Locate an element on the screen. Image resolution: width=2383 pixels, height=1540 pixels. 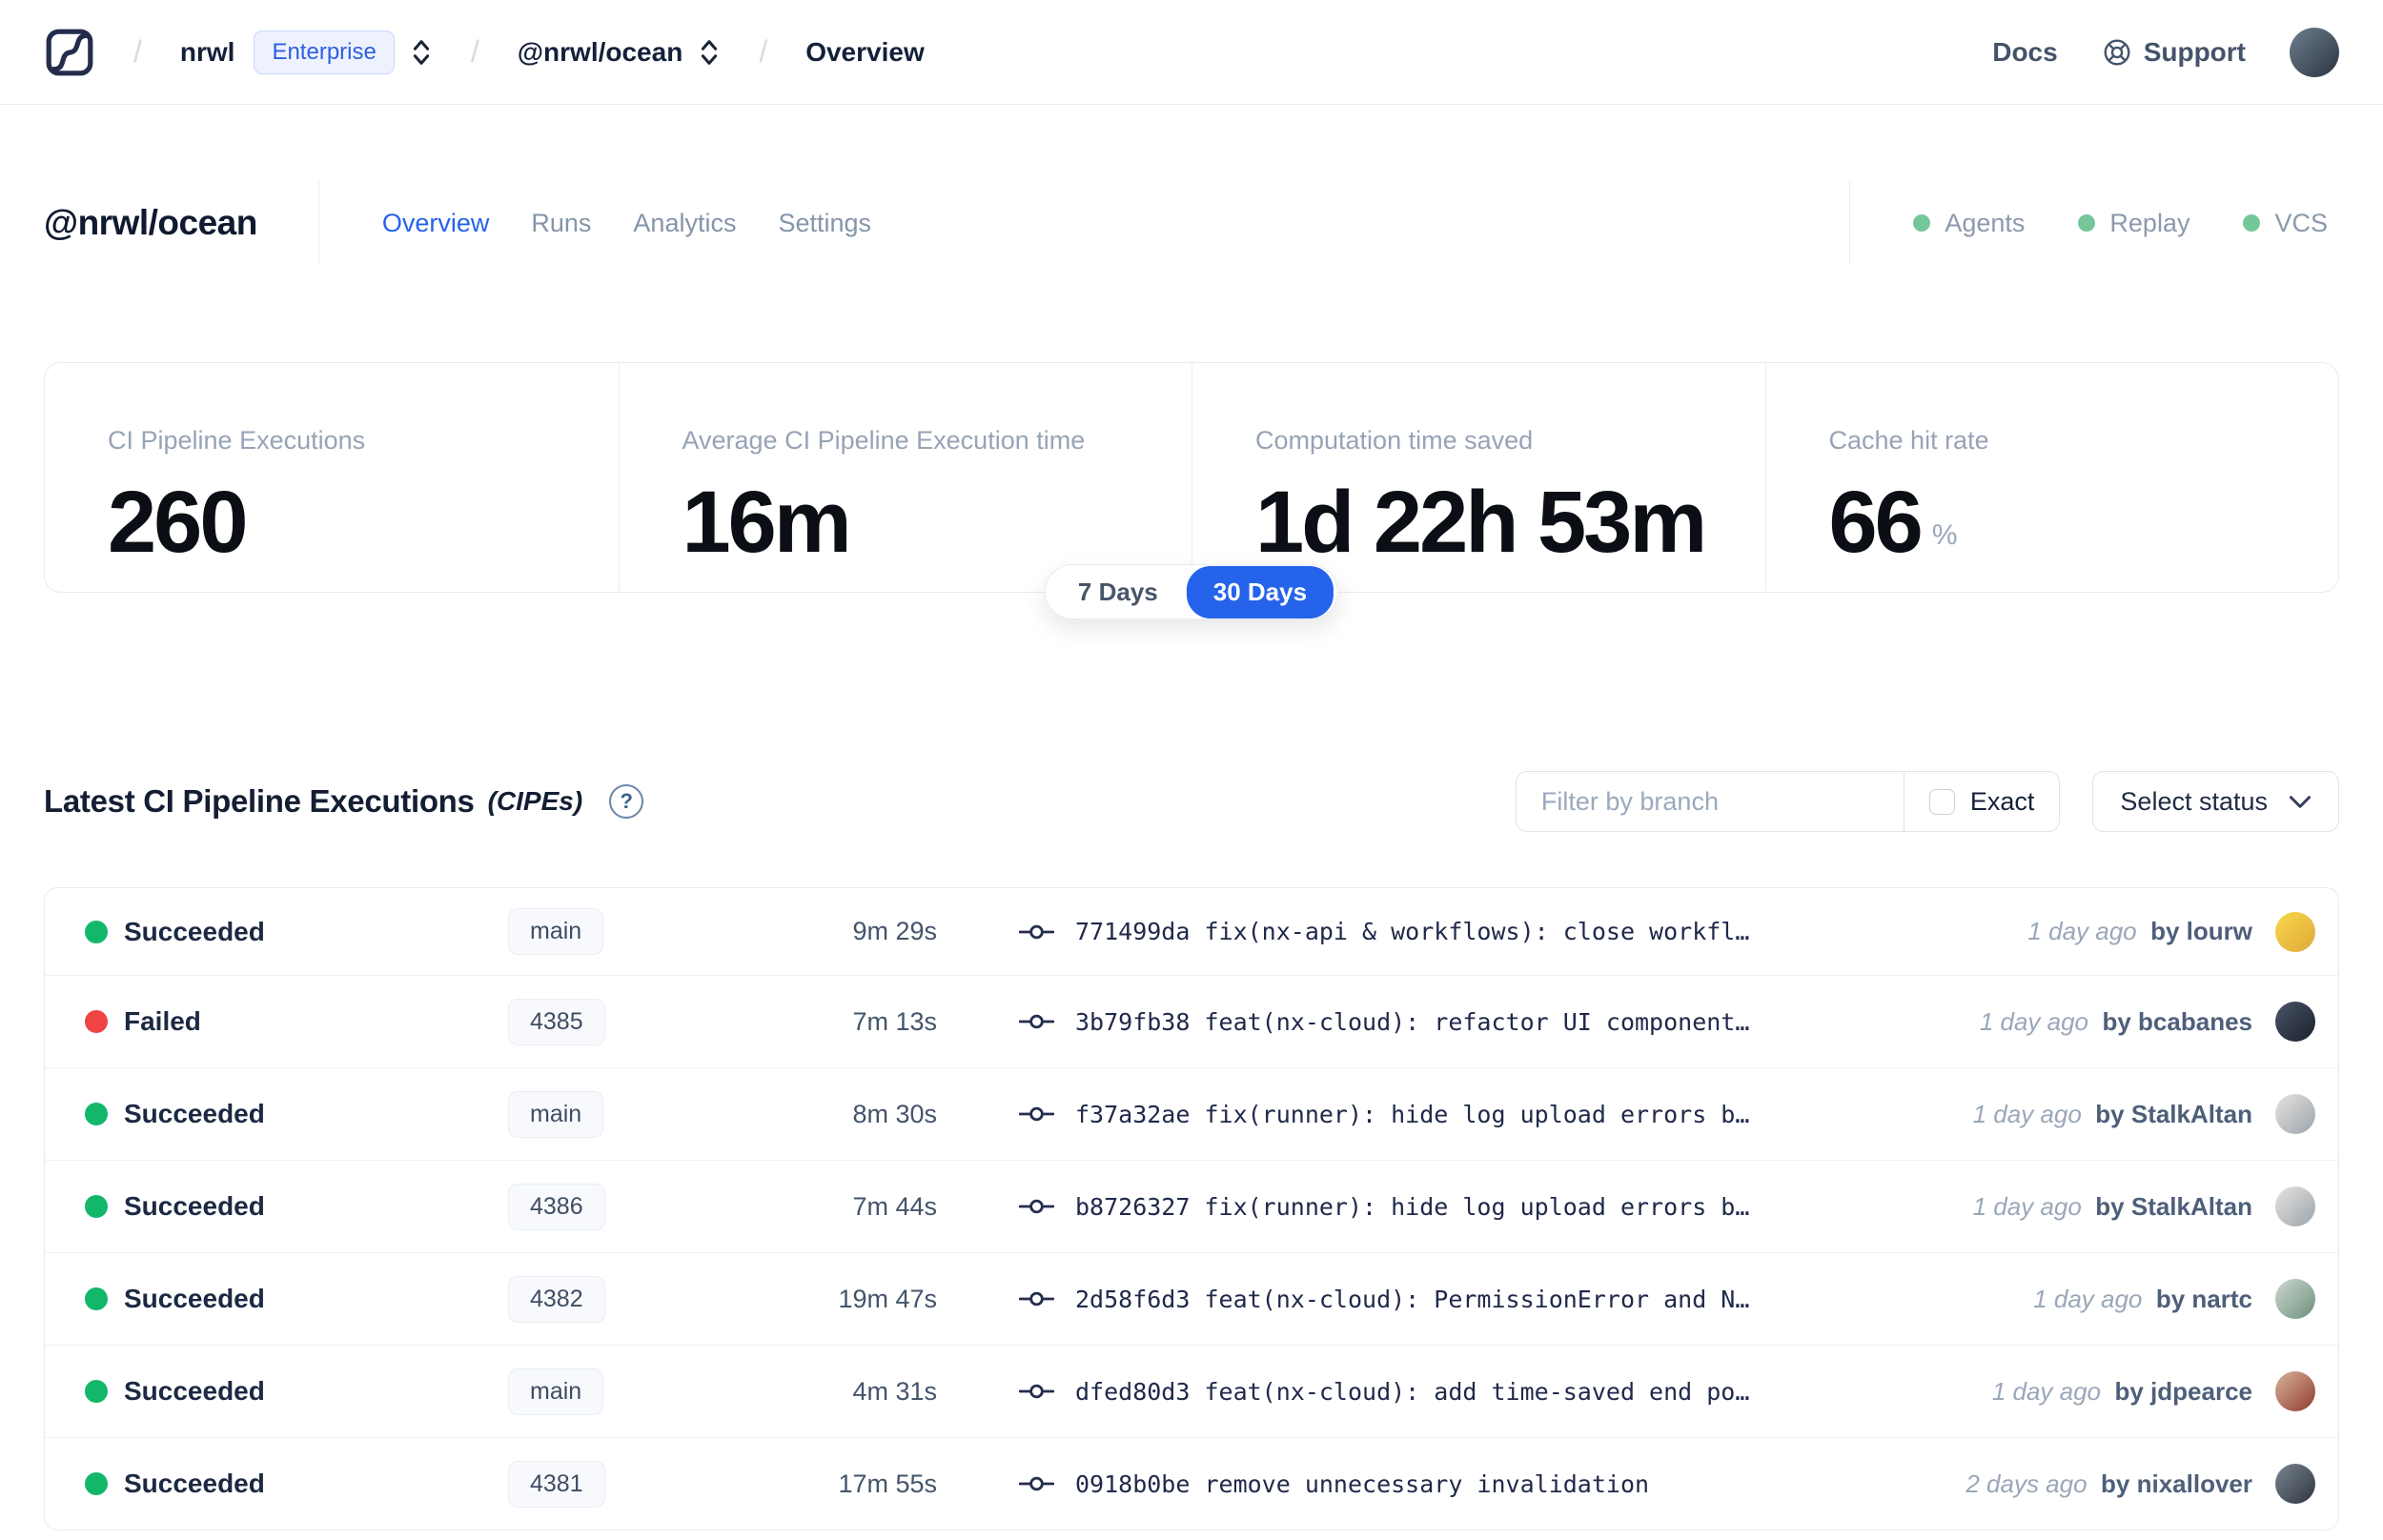
docs-link: Docs is located at coordinates (2024, 52).